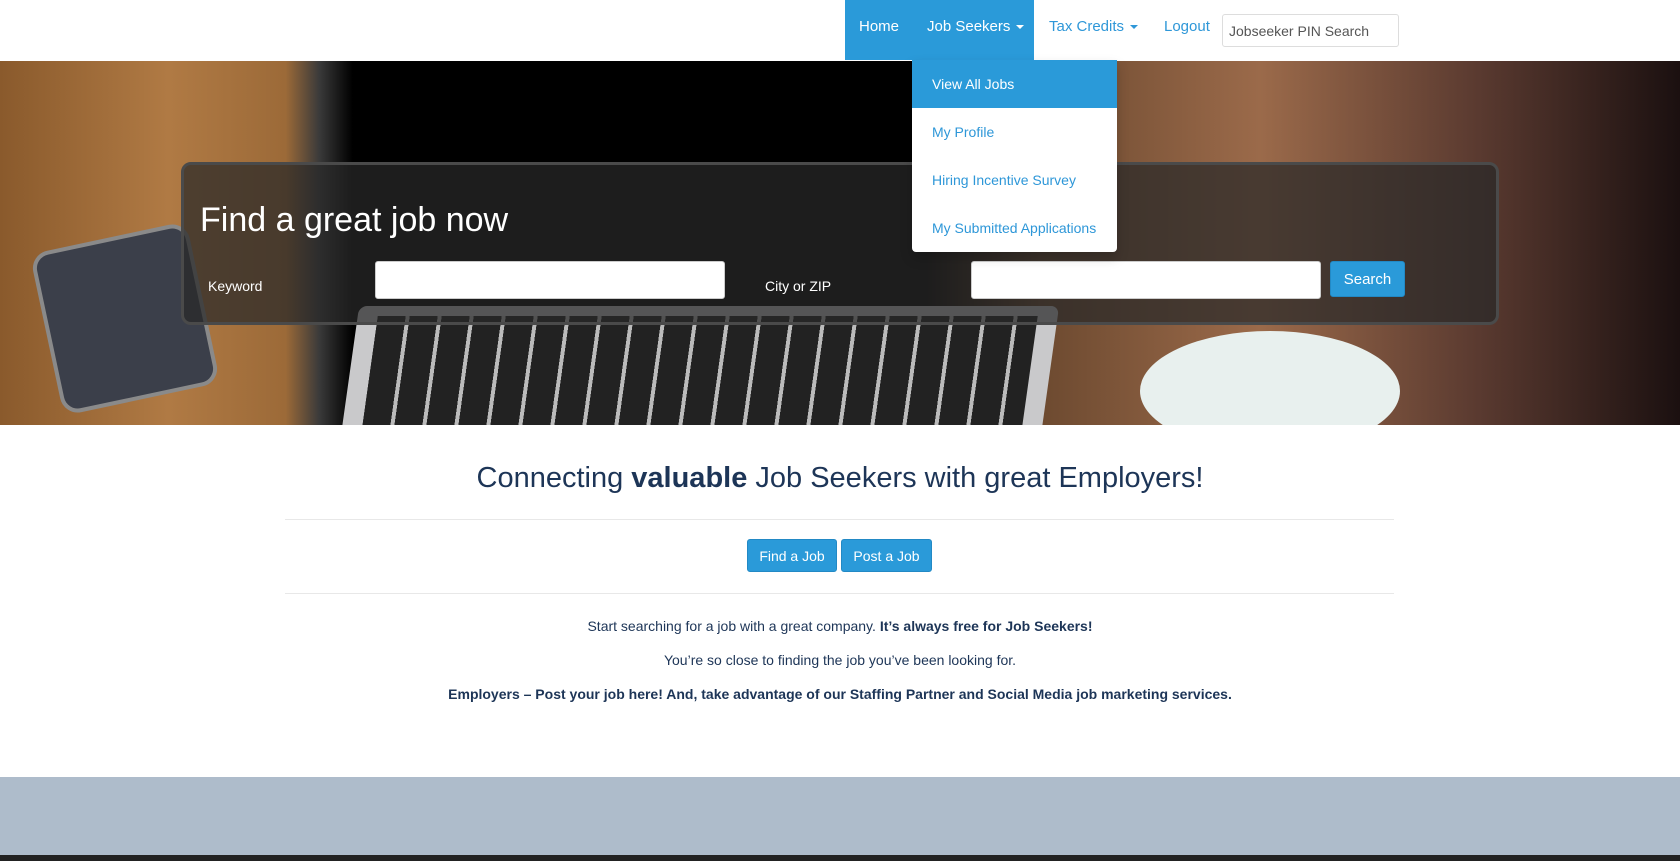 Image resolution: width=1680 pixels, height=861 pixels. What do you see at coordinates (792, 555) in the screenshot?
I see `find-a-job-button: Find a Job` at bounding box center [792, 555].